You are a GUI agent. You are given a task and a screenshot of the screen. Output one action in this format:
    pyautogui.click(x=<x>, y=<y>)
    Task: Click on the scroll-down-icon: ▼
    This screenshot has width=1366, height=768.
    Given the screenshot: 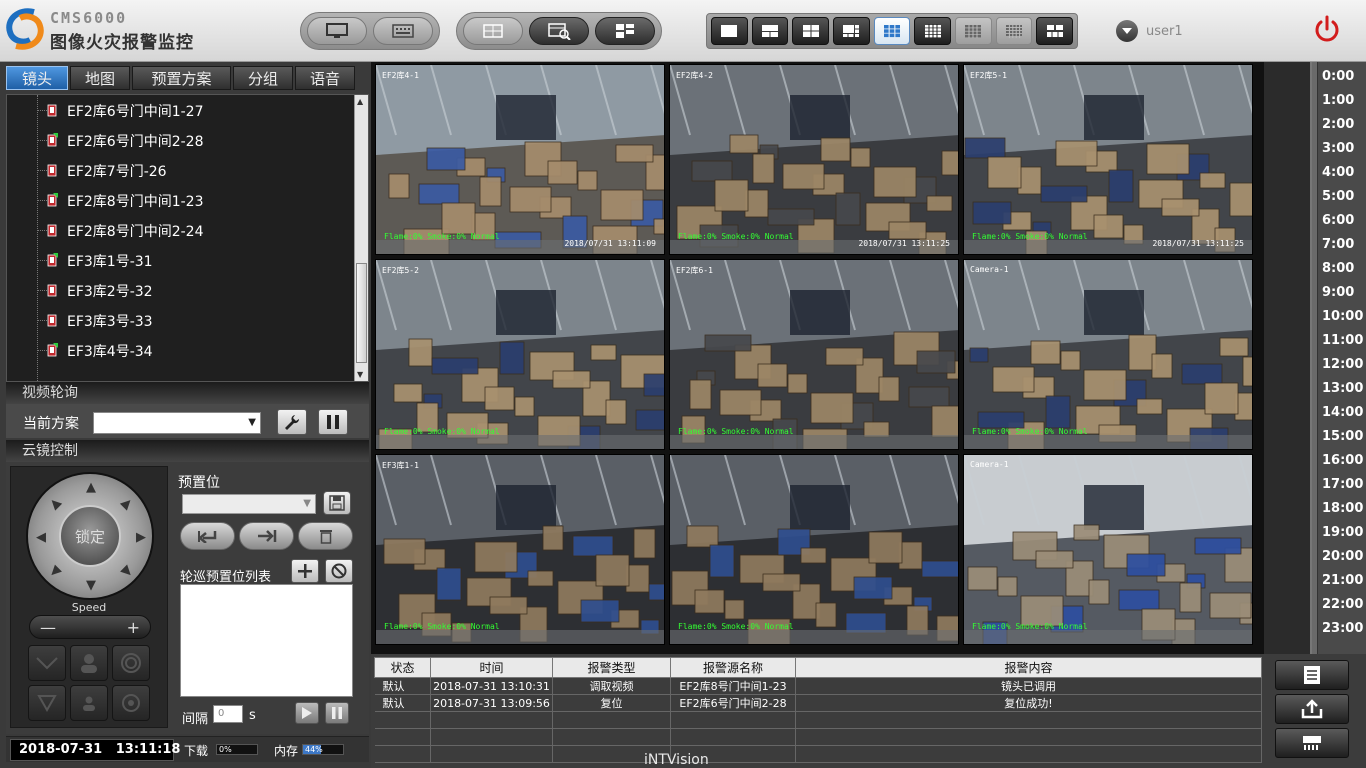 What is the action you would take?
    pyautogui.click(x=360, y=374)
    